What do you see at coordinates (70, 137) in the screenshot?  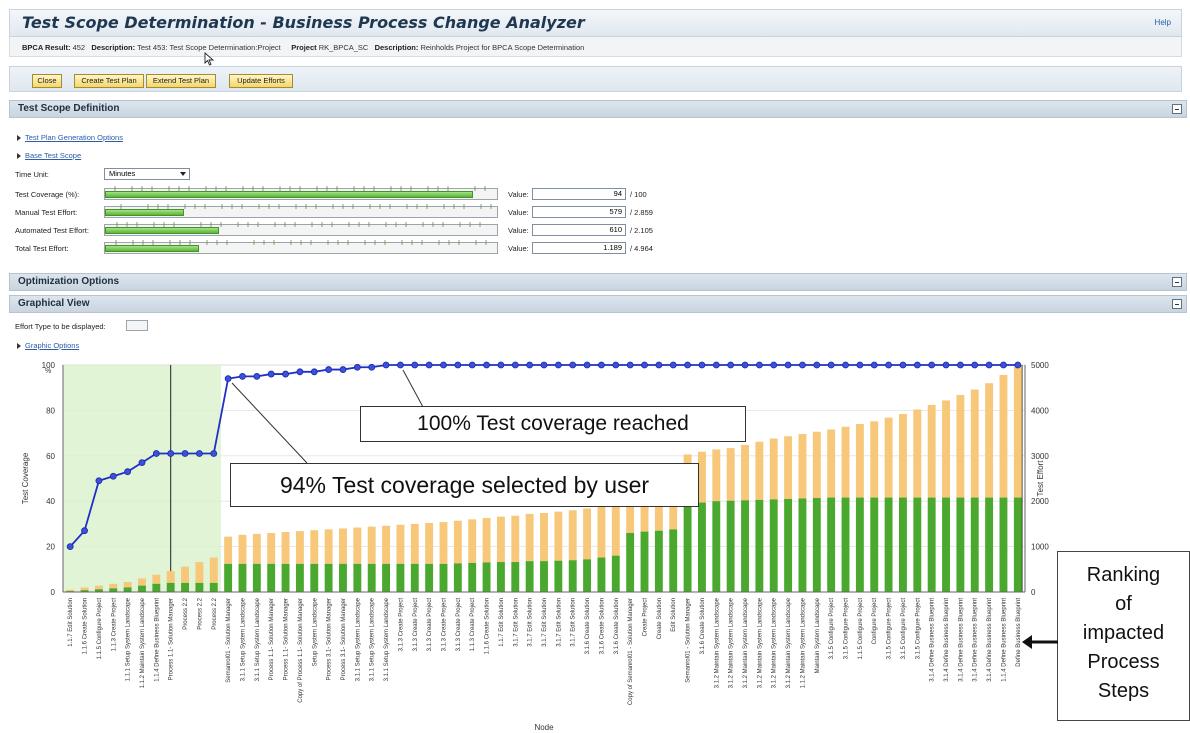 I see `test-plan-generation-options-link: Test Plan Generation Options` at bounding box center [70, 137].